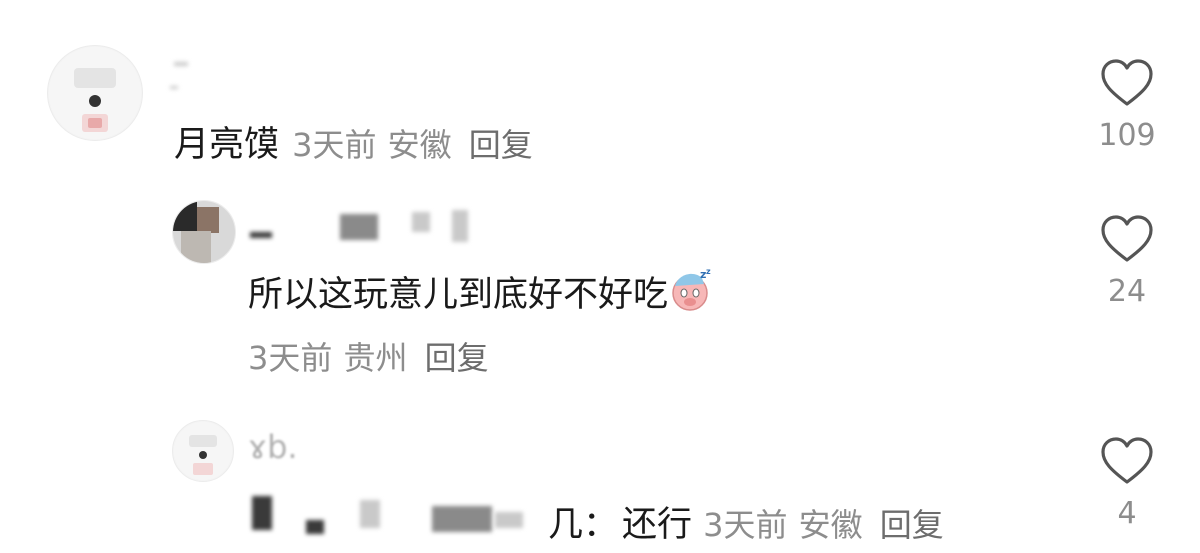 This screenshot has width=1200, height=553. What do you see at coordinates (583, 525) in the screenshot?
I see `comment-text-prefix: 几：` at bounding box center [583, 525].